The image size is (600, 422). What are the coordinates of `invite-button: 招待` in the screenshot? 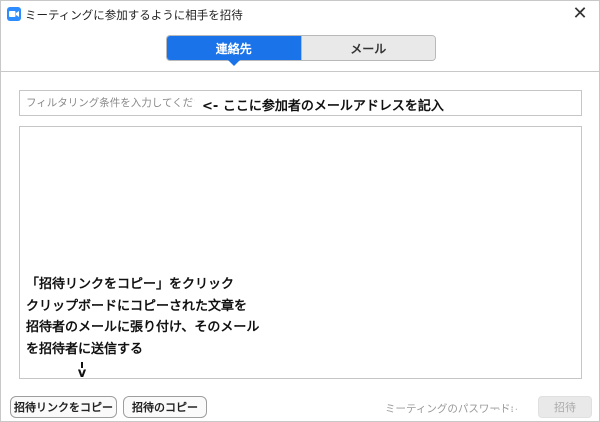 It's located at (565, 407).